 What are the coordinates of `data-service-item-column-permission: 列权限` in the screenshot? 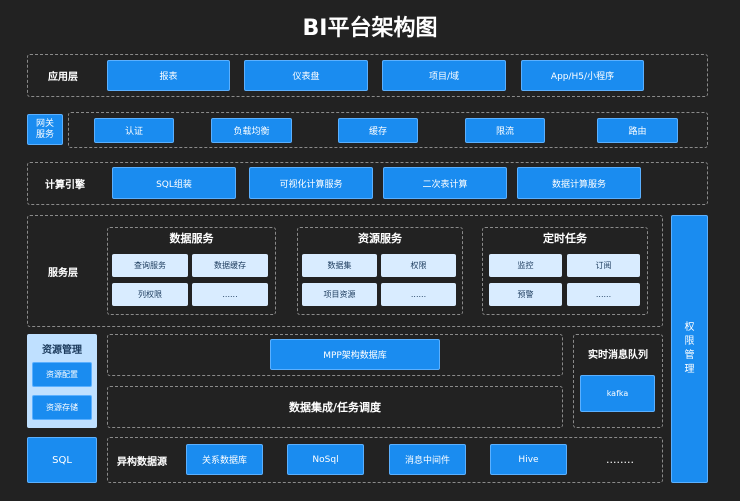 It's located at (150, 294).